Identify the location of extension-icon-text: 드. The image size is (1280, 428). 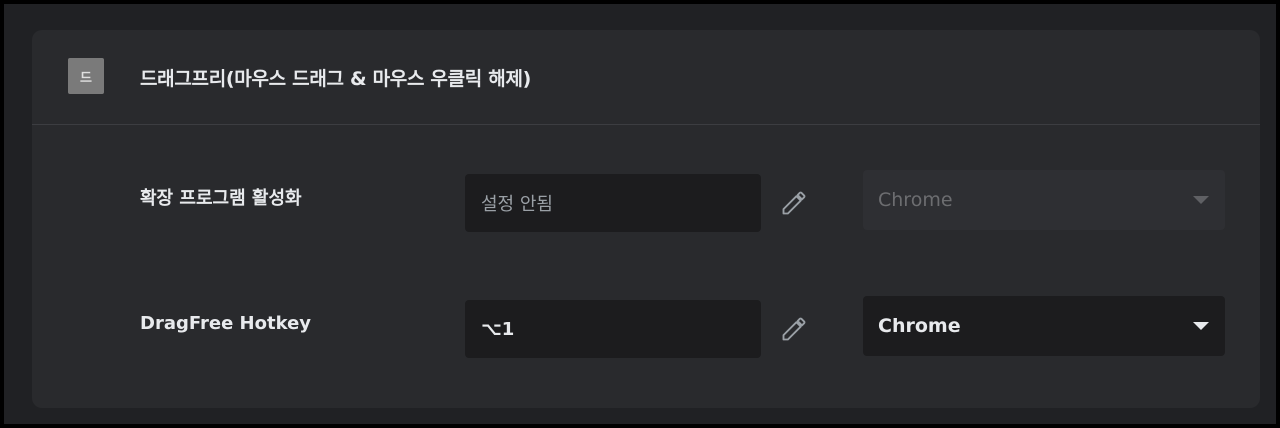
(86, 78).